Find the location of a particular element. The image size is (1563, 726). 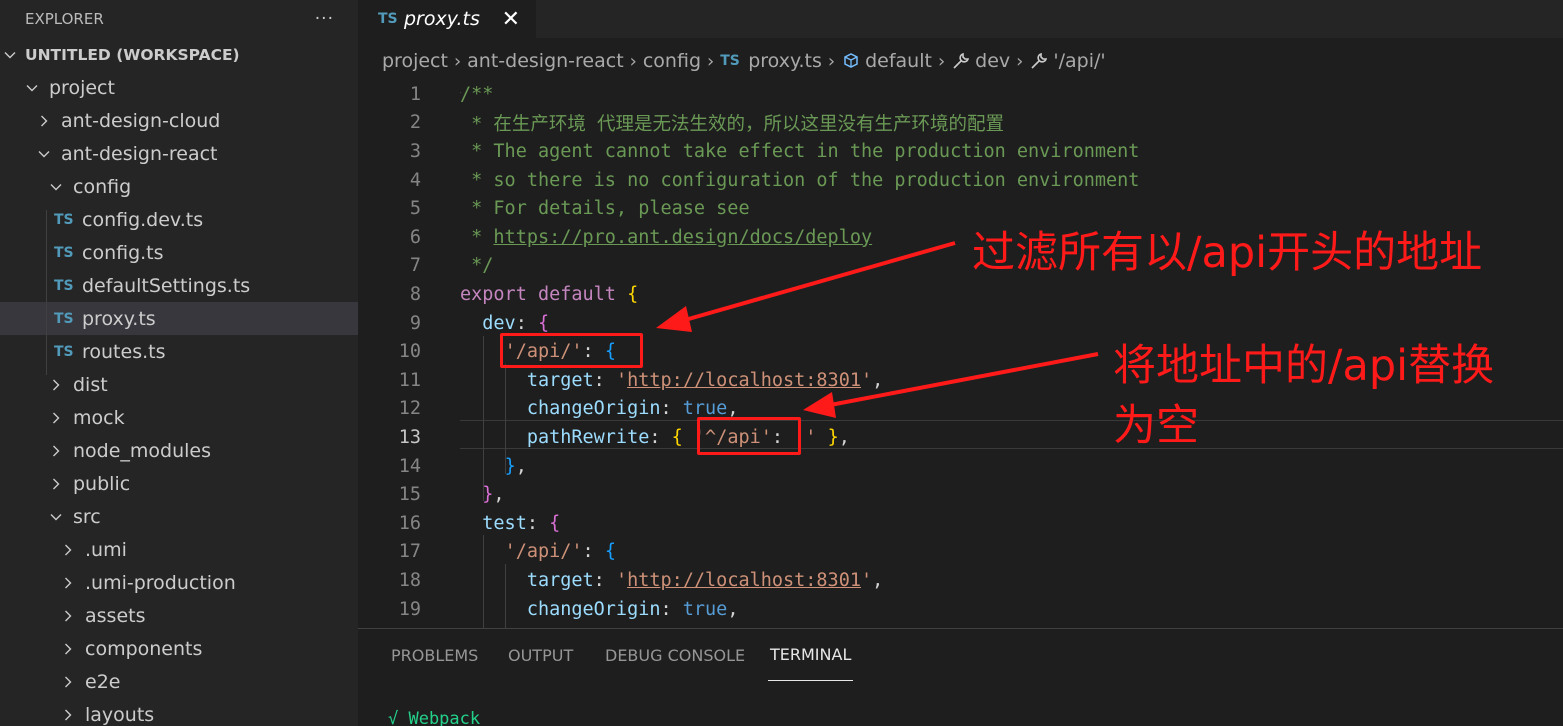

folder-item: node_modules is located at coordinates (179, 450).